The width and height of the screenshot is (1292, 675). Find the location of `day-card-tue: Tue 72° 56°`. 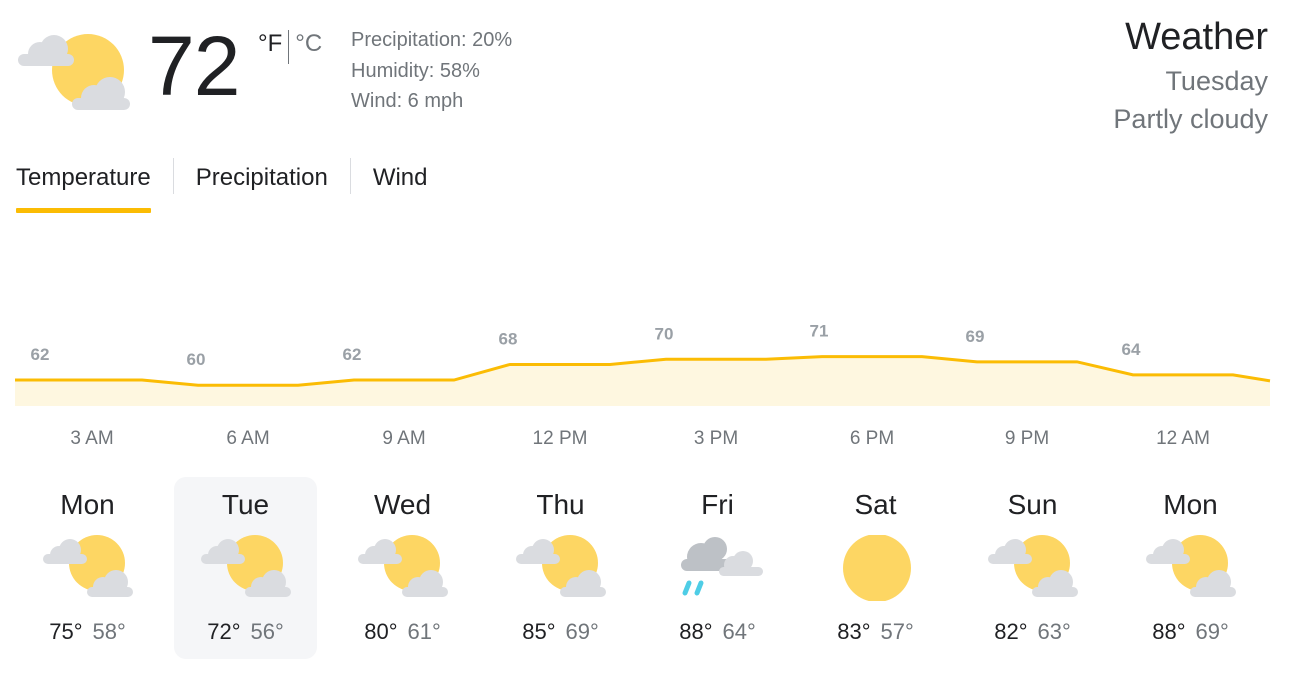

day-card-tue: Tue 72° 56° is located at coordinates (245, 568).